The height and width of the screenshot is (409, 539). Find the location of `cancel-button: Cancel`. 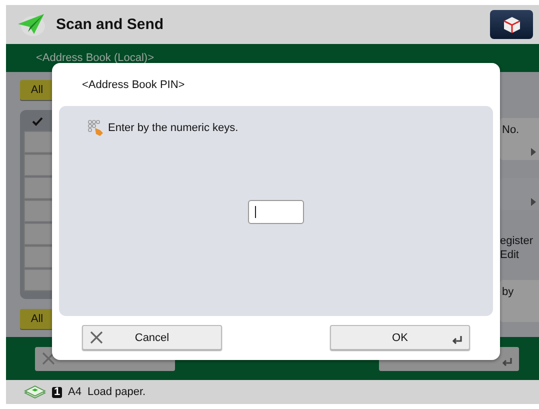

cancel-button: Cancel is located at coordinates (152, 337).